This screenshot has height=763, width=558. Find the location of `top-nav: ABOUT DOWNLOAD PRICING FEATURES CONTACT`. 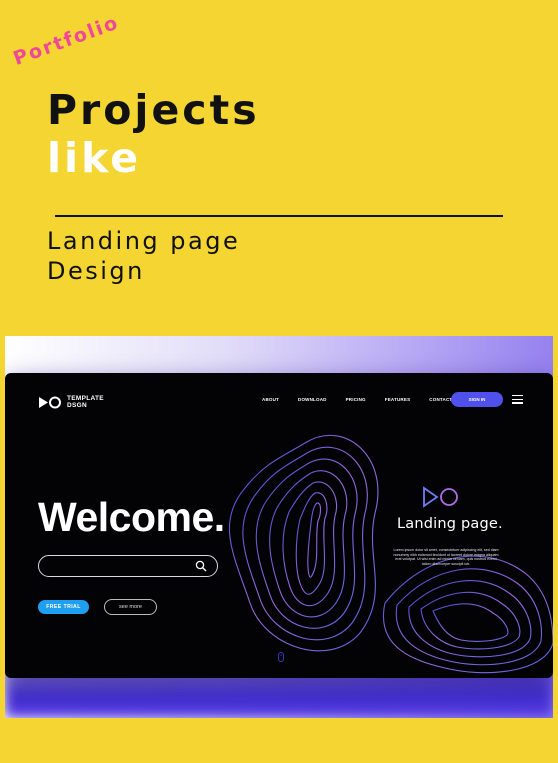

top-nav: ABOUT DOWNLOAD PRICING FEATURES CONTACT is located at coordinates (366, 399).